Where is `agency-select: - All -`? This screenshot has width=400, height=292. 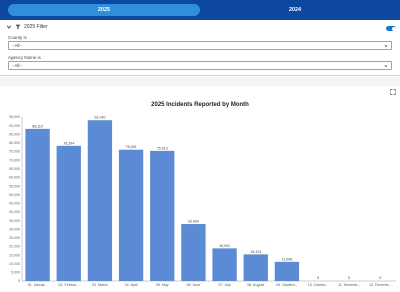
agency-select: - All - is located at coordinates (200, 65).